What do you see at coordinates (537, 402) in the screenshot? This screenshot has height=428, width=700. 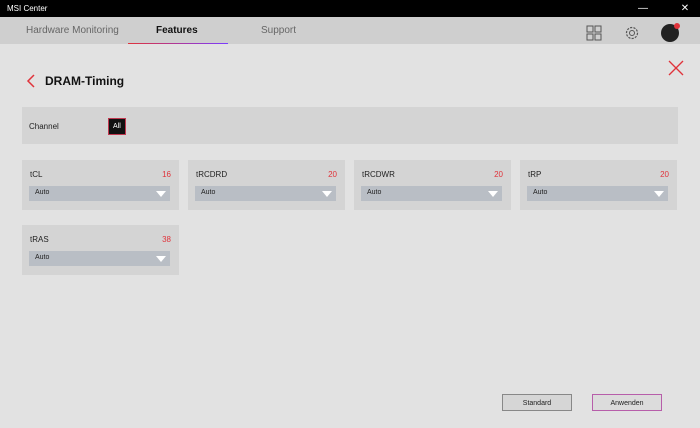 I see `standard-button: Standard` at bounding box center [537, 402].